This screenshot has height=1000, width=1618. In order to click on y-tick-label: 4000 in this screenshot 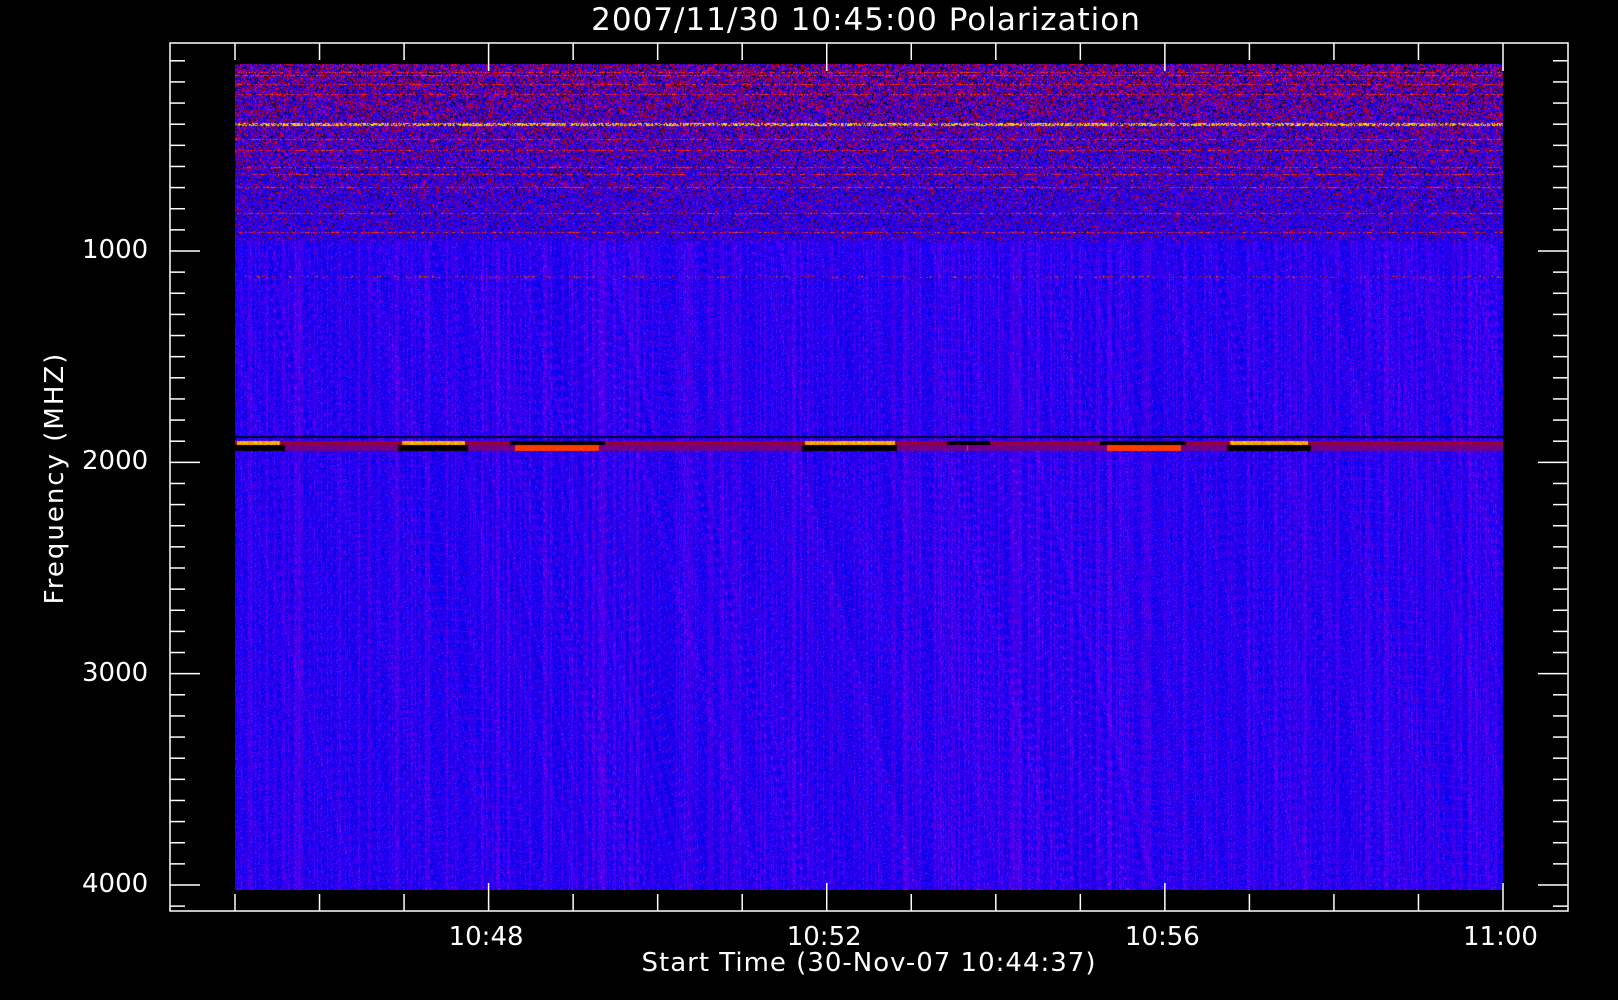, I will do `click(115, 884)`.